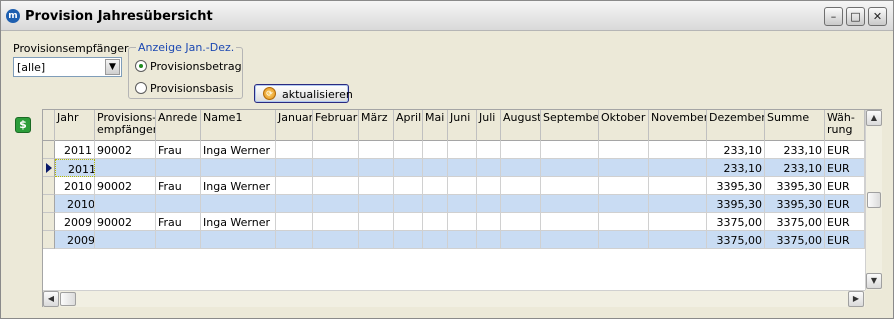 This screenshot has height=319, width=894. What do you see at coordinates (125, 125) in the screenshot?
I see `column-header: Provisions- empfänger` at bounding box center [125, 125].